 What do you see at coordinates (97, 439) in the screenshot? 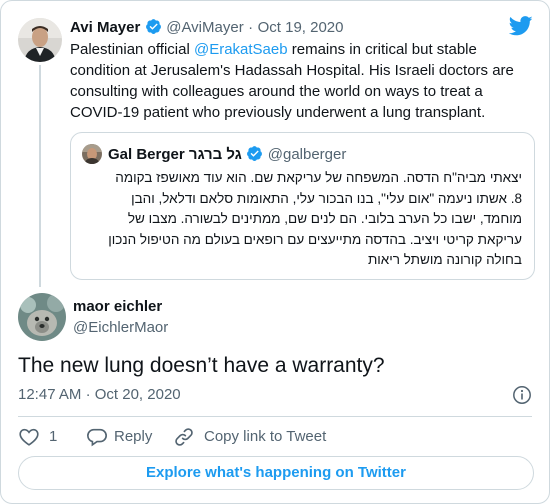
I see `reply-icon` at bounding box center [97, 439].